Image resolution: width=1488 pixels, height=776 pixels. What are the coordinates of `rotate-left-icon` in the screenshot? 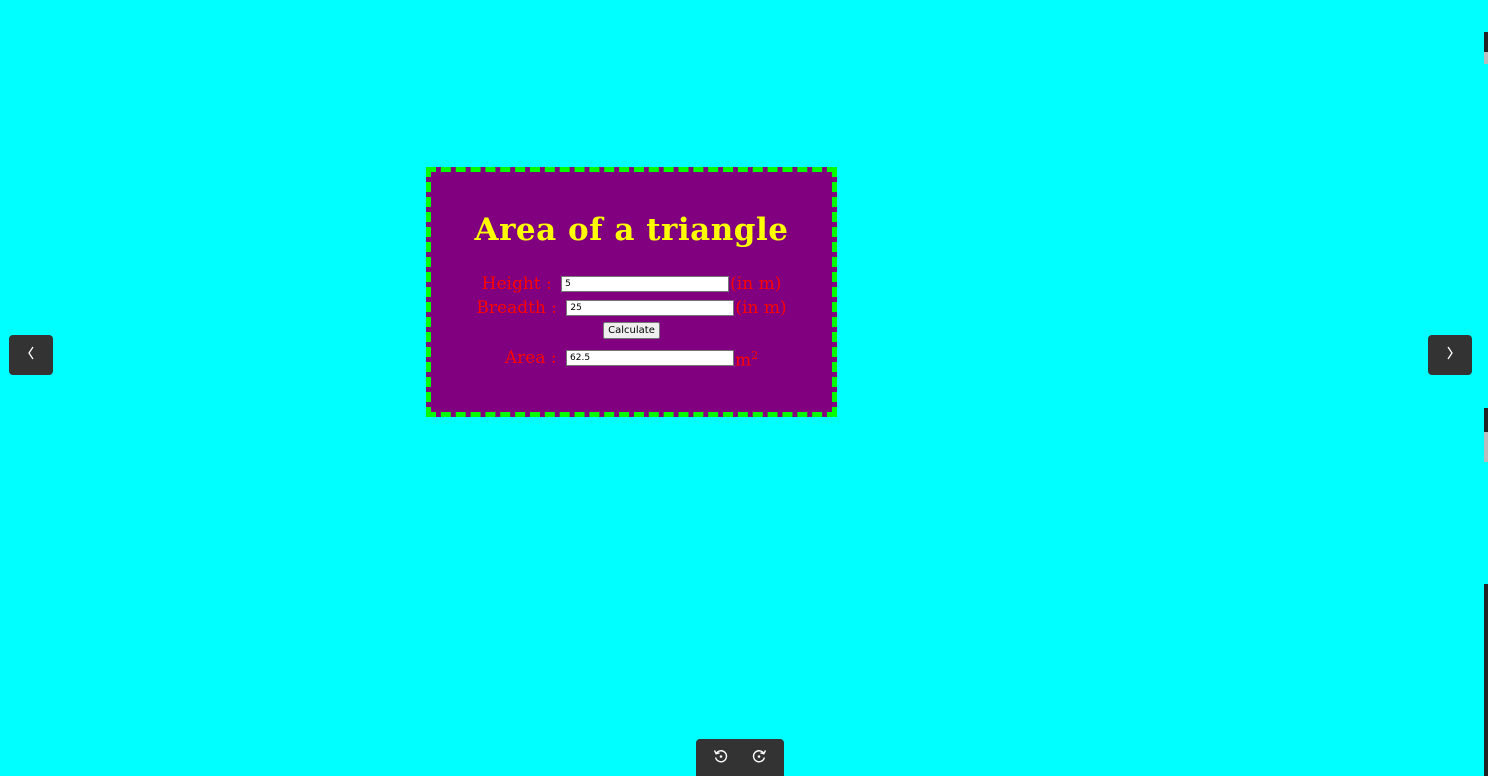 It's located at (721, 758).